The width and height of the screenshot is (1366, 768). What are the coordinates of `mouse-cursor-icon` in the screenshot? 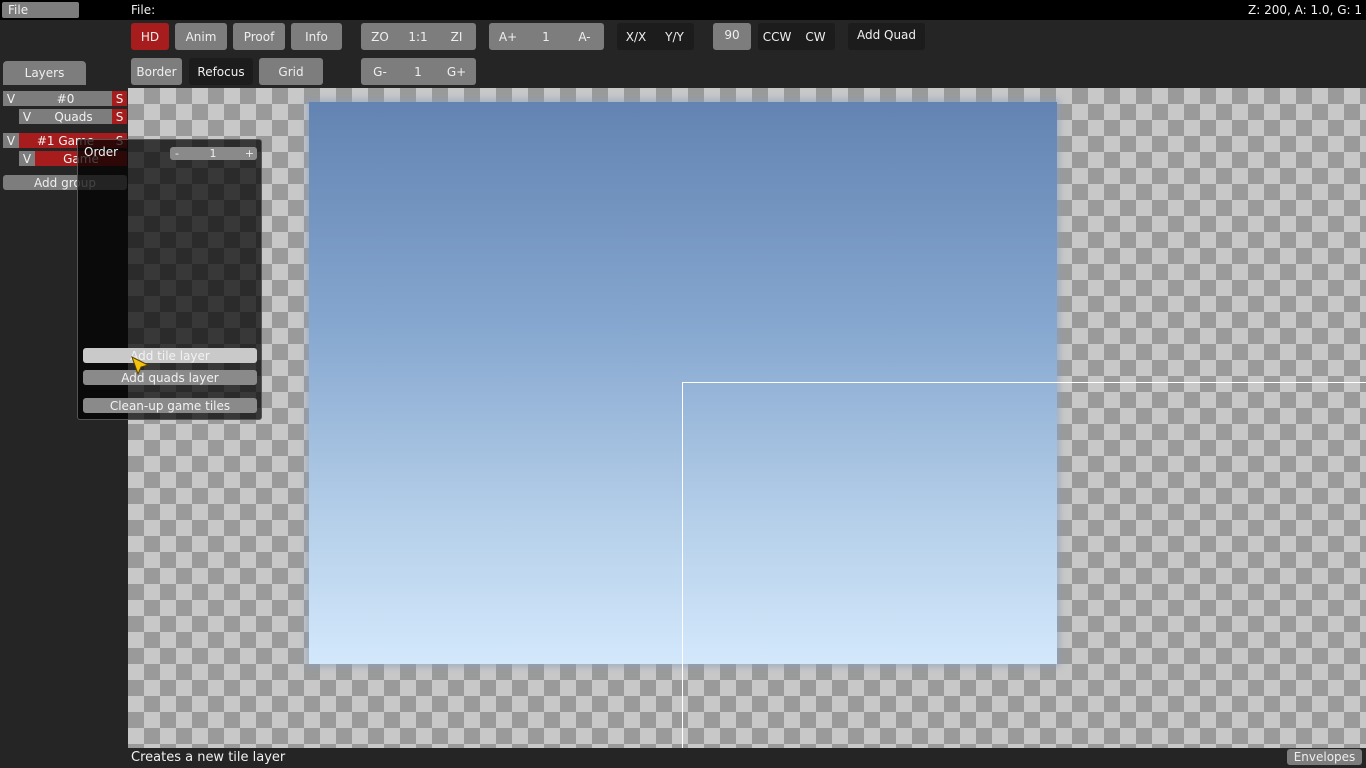 It's located at (140, 365).